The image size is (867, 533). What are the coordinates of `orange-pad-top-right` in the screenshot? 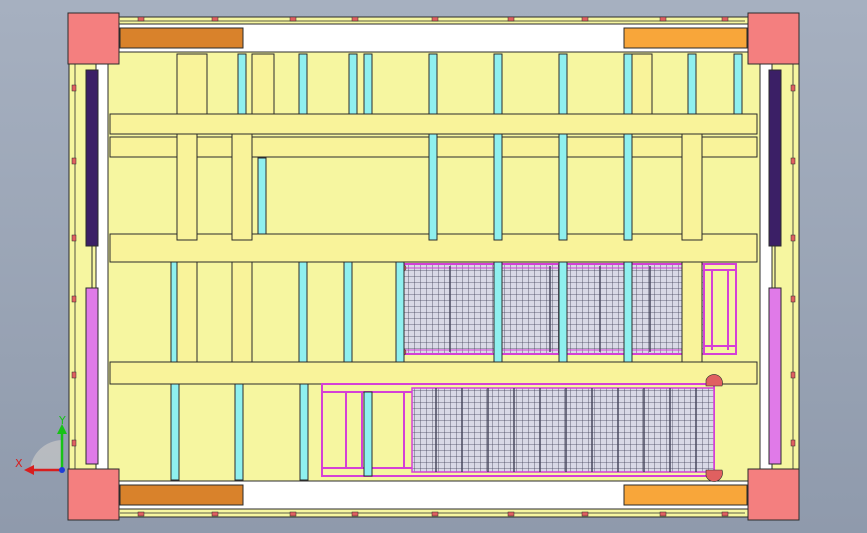 It's located at (685, 38).